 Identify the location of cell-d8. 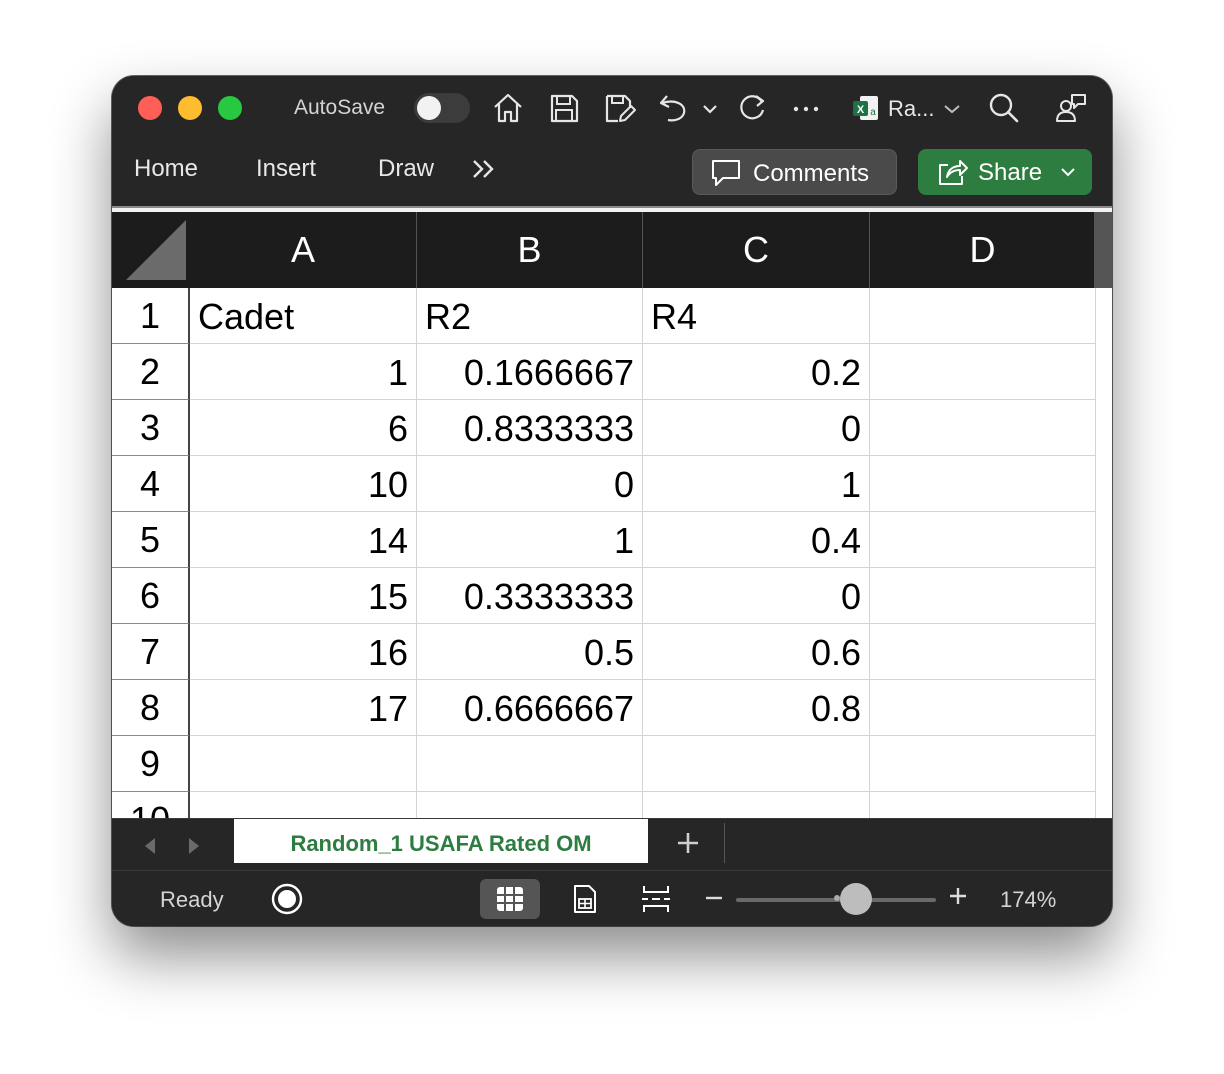
(983, 708).